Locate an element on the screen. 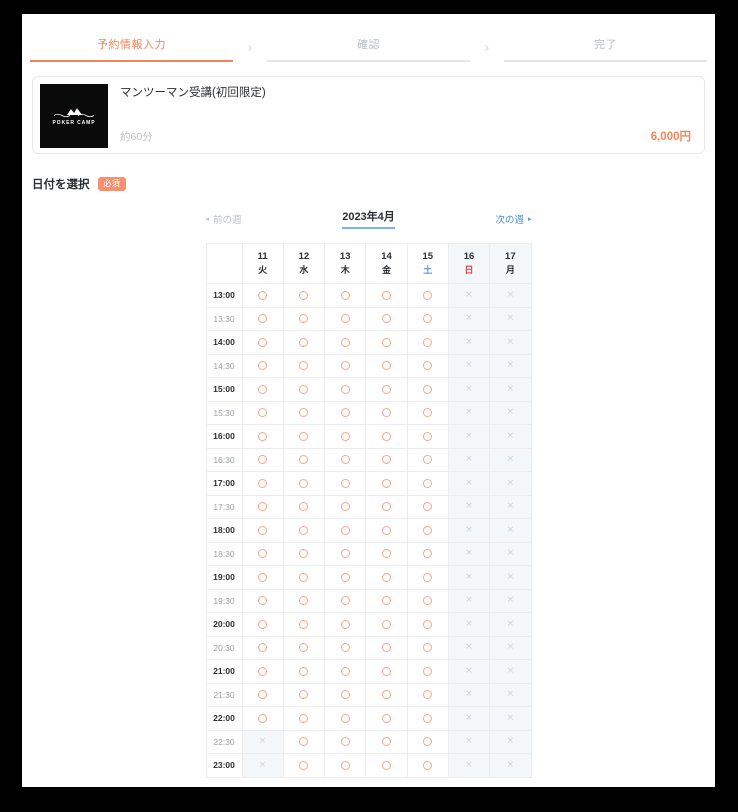  slot-15-23:00-available is located at coordinates (427, 765).